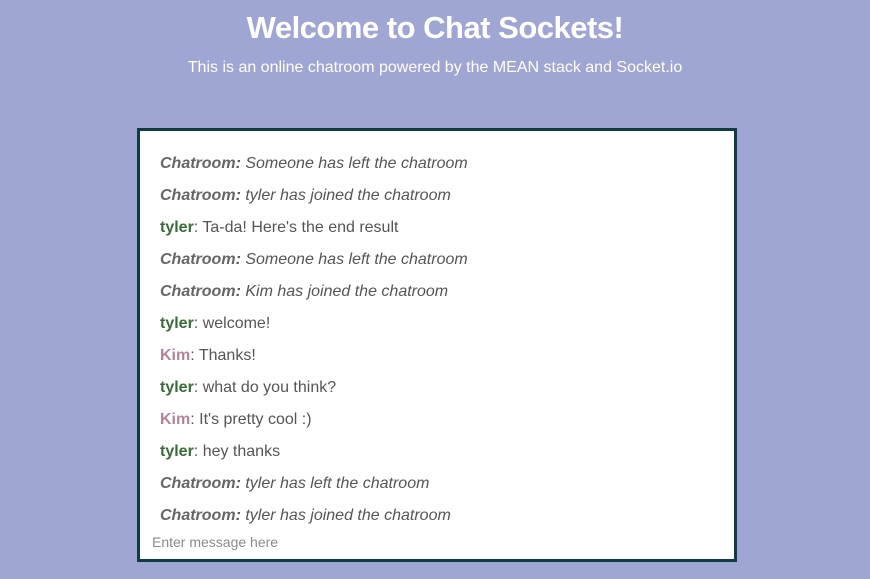 The width and height of the screenshot is (870, 579). I want to click on message-item: Chatroom: tyler has left the chatroom, so click(294, 484).